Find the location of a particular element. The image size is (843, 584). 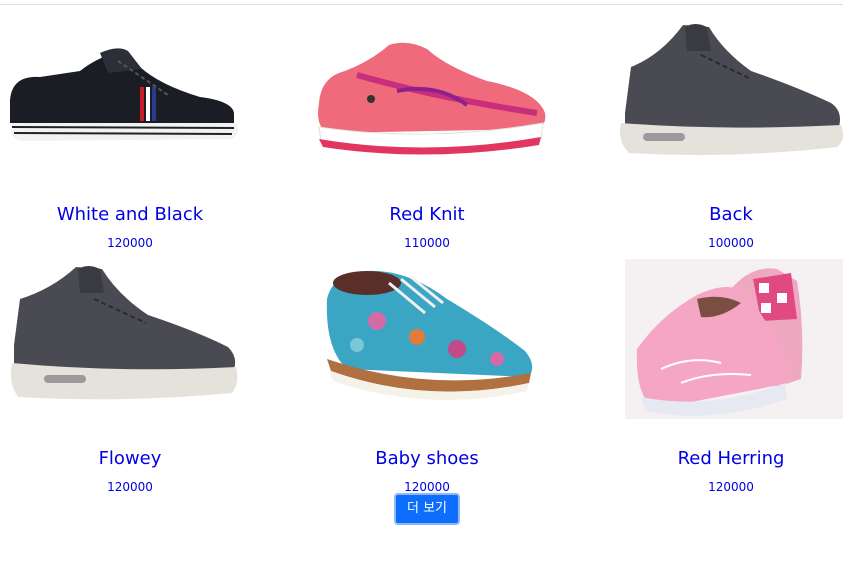

pink-slip-on-image is located at coordinates (722, 346).